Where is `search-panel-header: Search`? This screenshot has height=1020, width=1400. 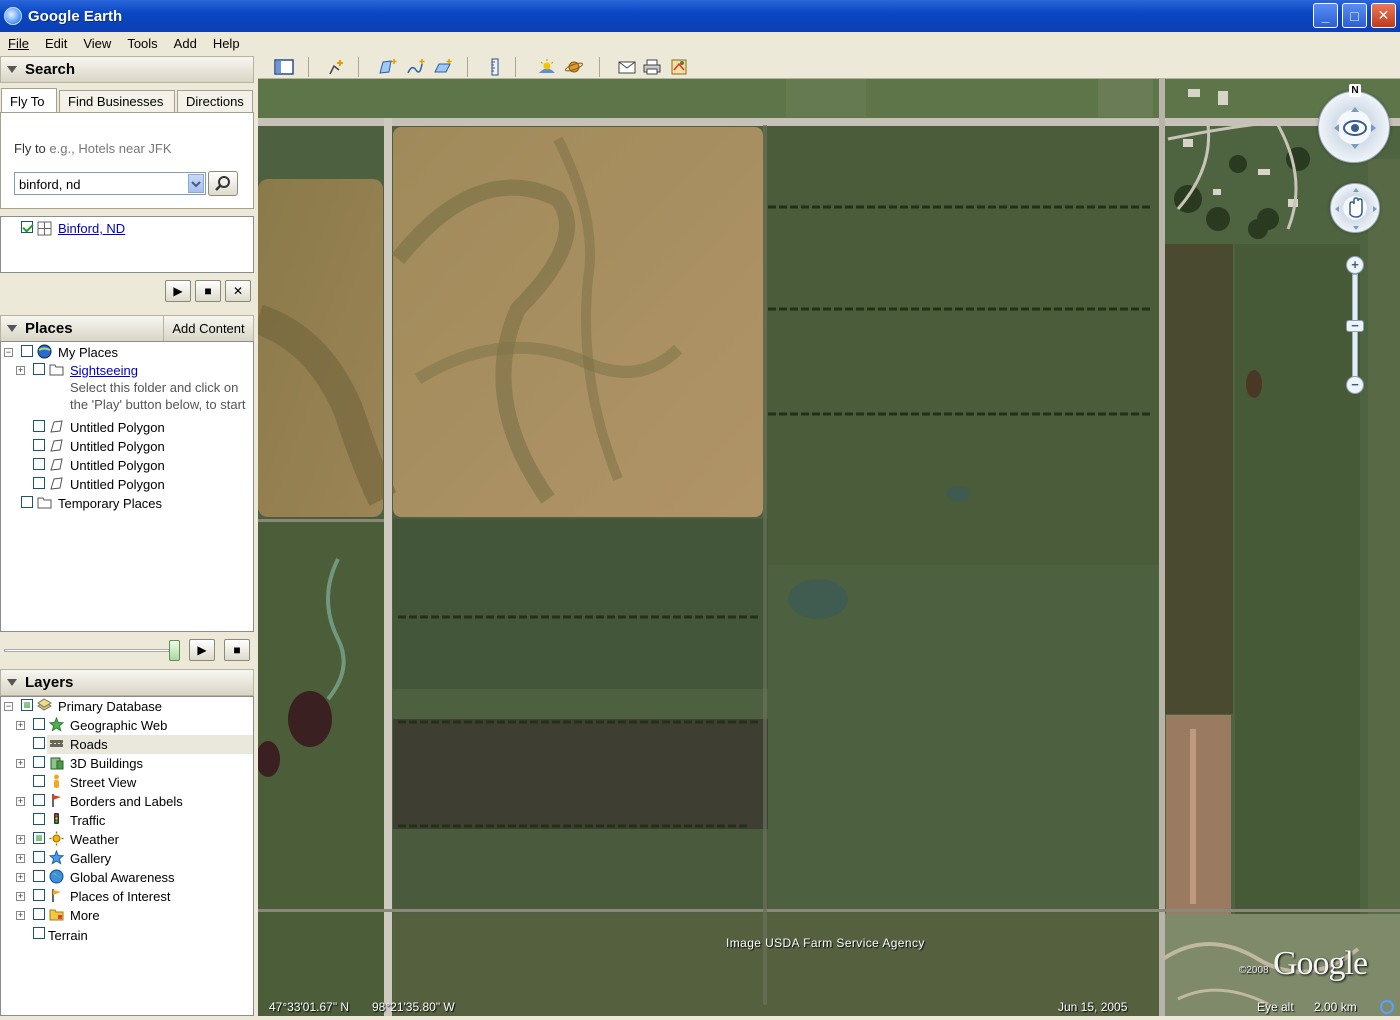 search-panel-header: Search is located at coordinates (127, 69).